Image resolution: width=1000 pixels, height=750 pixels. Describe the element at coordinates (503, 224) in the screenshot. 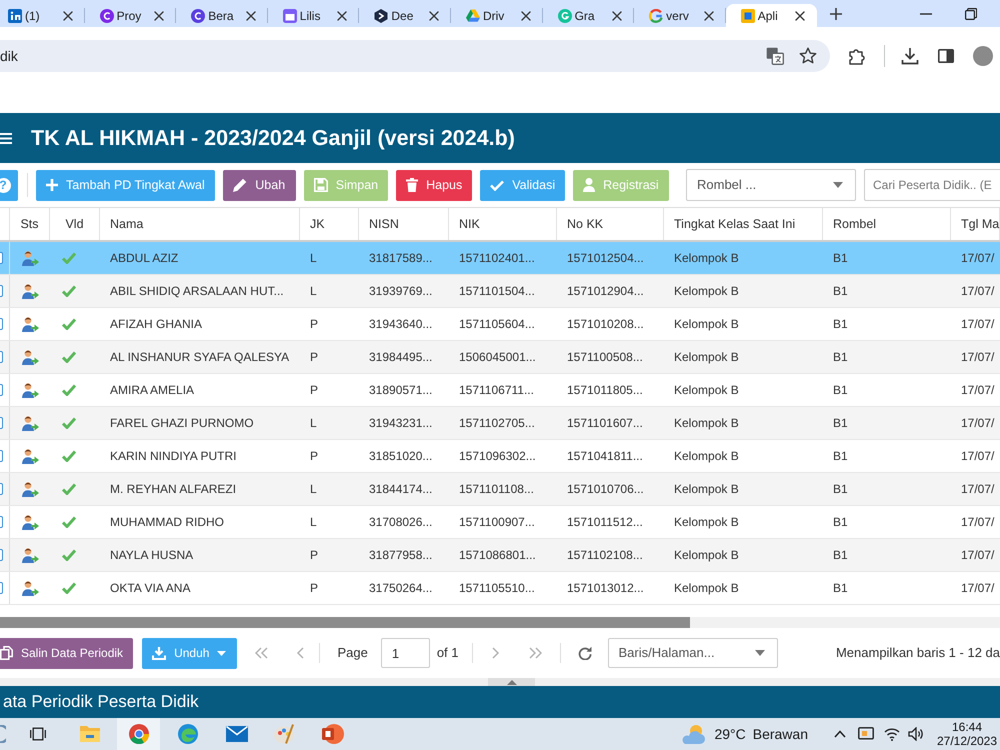

I see `column-header: NIK` at that location.